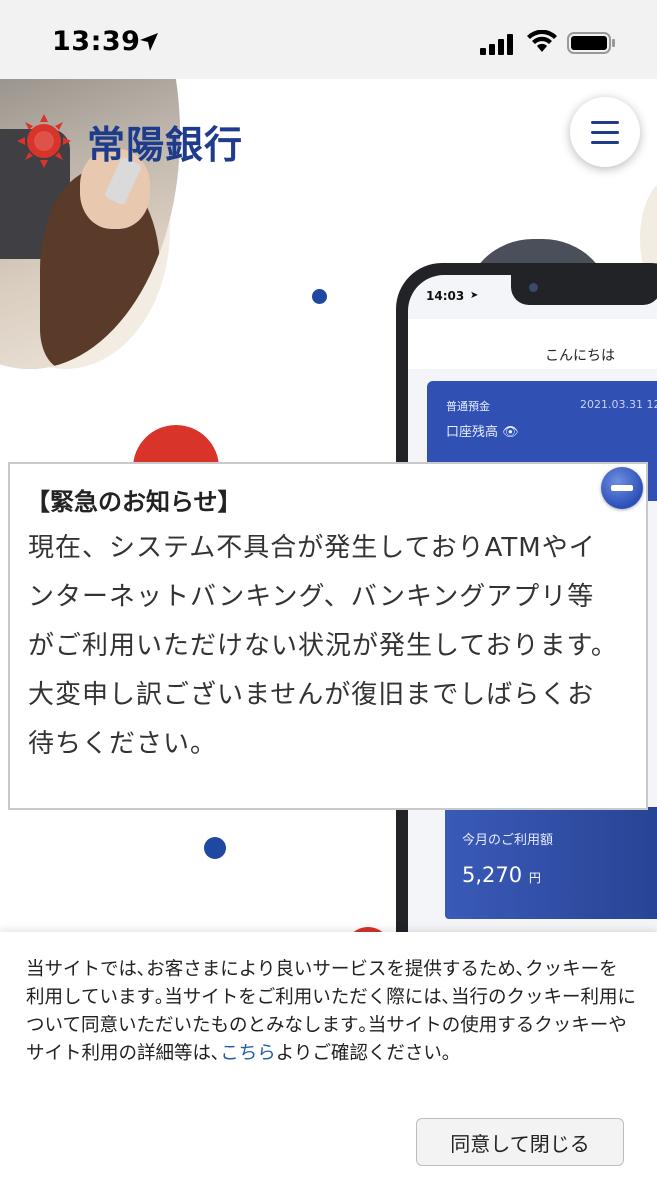  Describe the element at coordinates (534, 878) in the screenshot. I see `usage-unit: 円` at that location.